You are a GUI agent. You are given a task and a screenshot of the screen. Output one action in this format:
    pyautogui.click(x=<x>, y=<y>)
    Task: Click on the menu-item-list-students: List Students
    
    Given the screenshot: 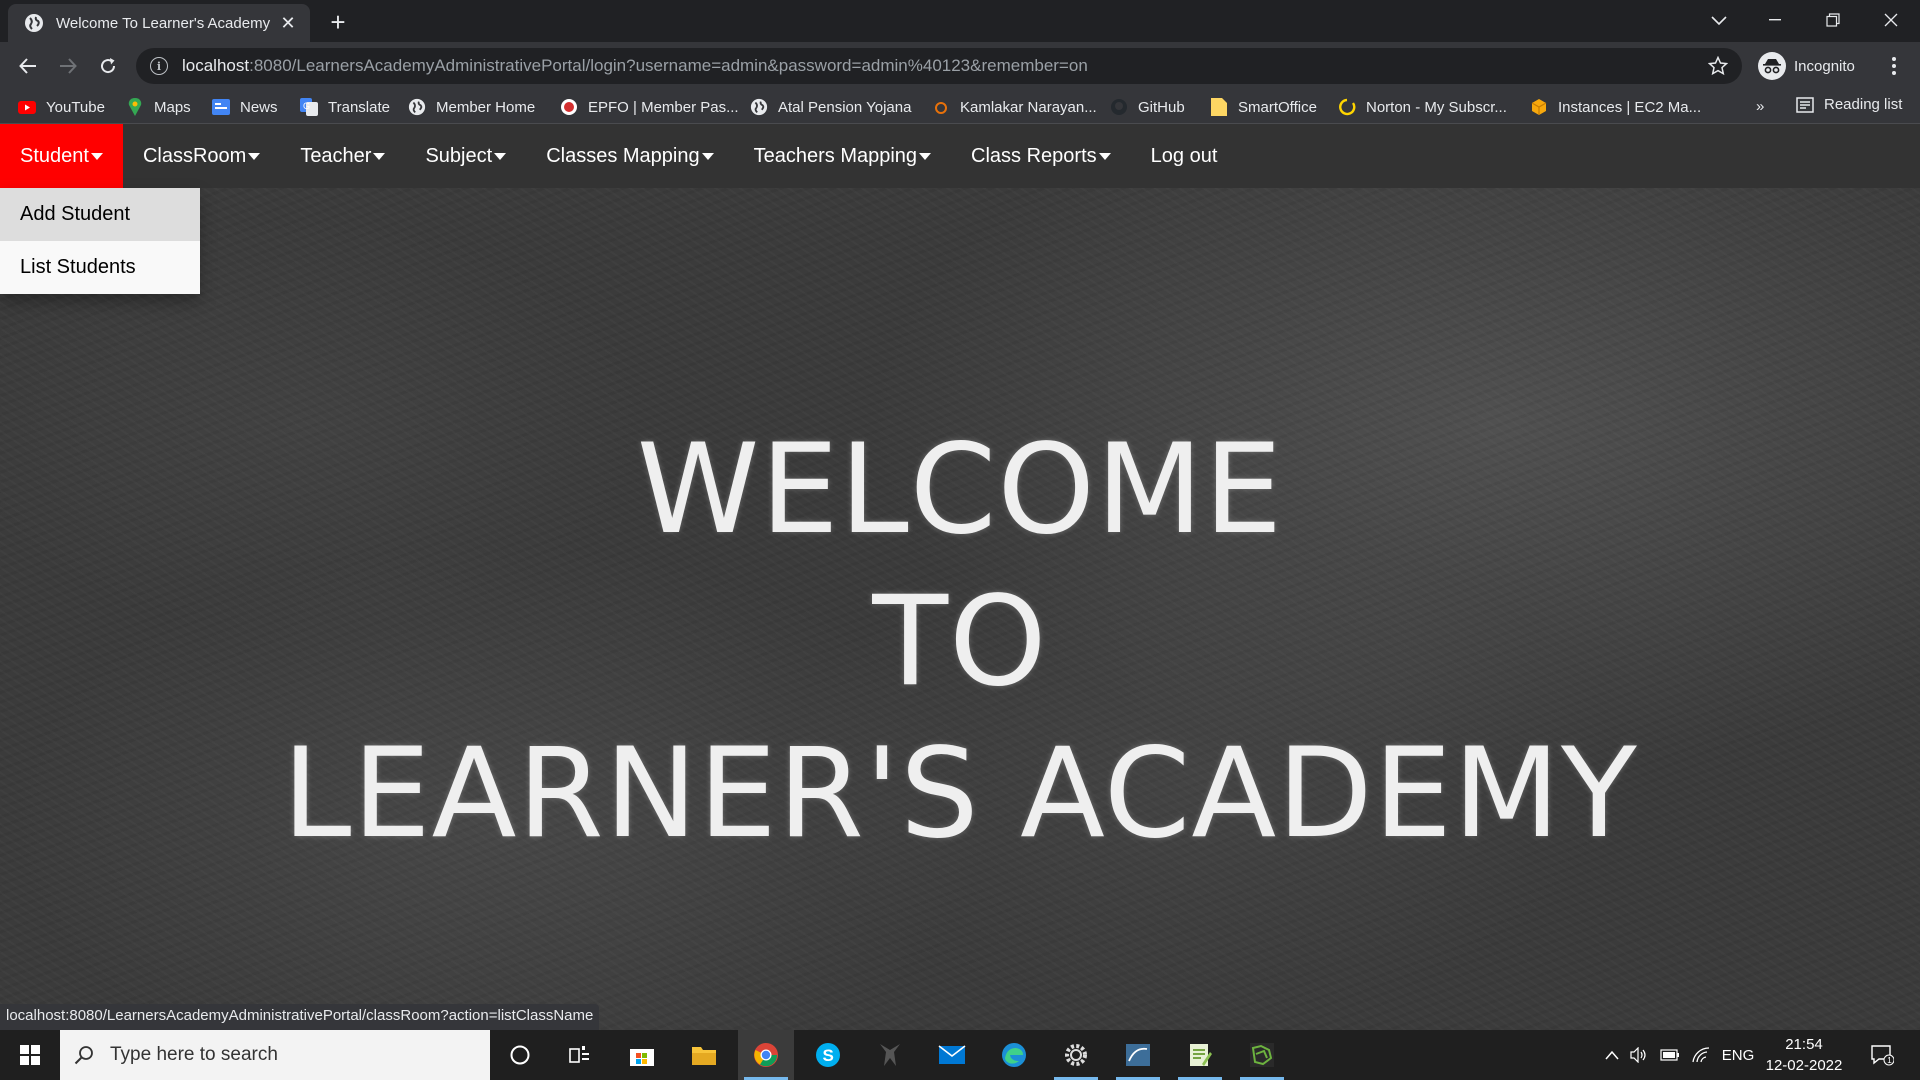 What is the action you would take?
    pyautogui.click(x=100, y=267)
    